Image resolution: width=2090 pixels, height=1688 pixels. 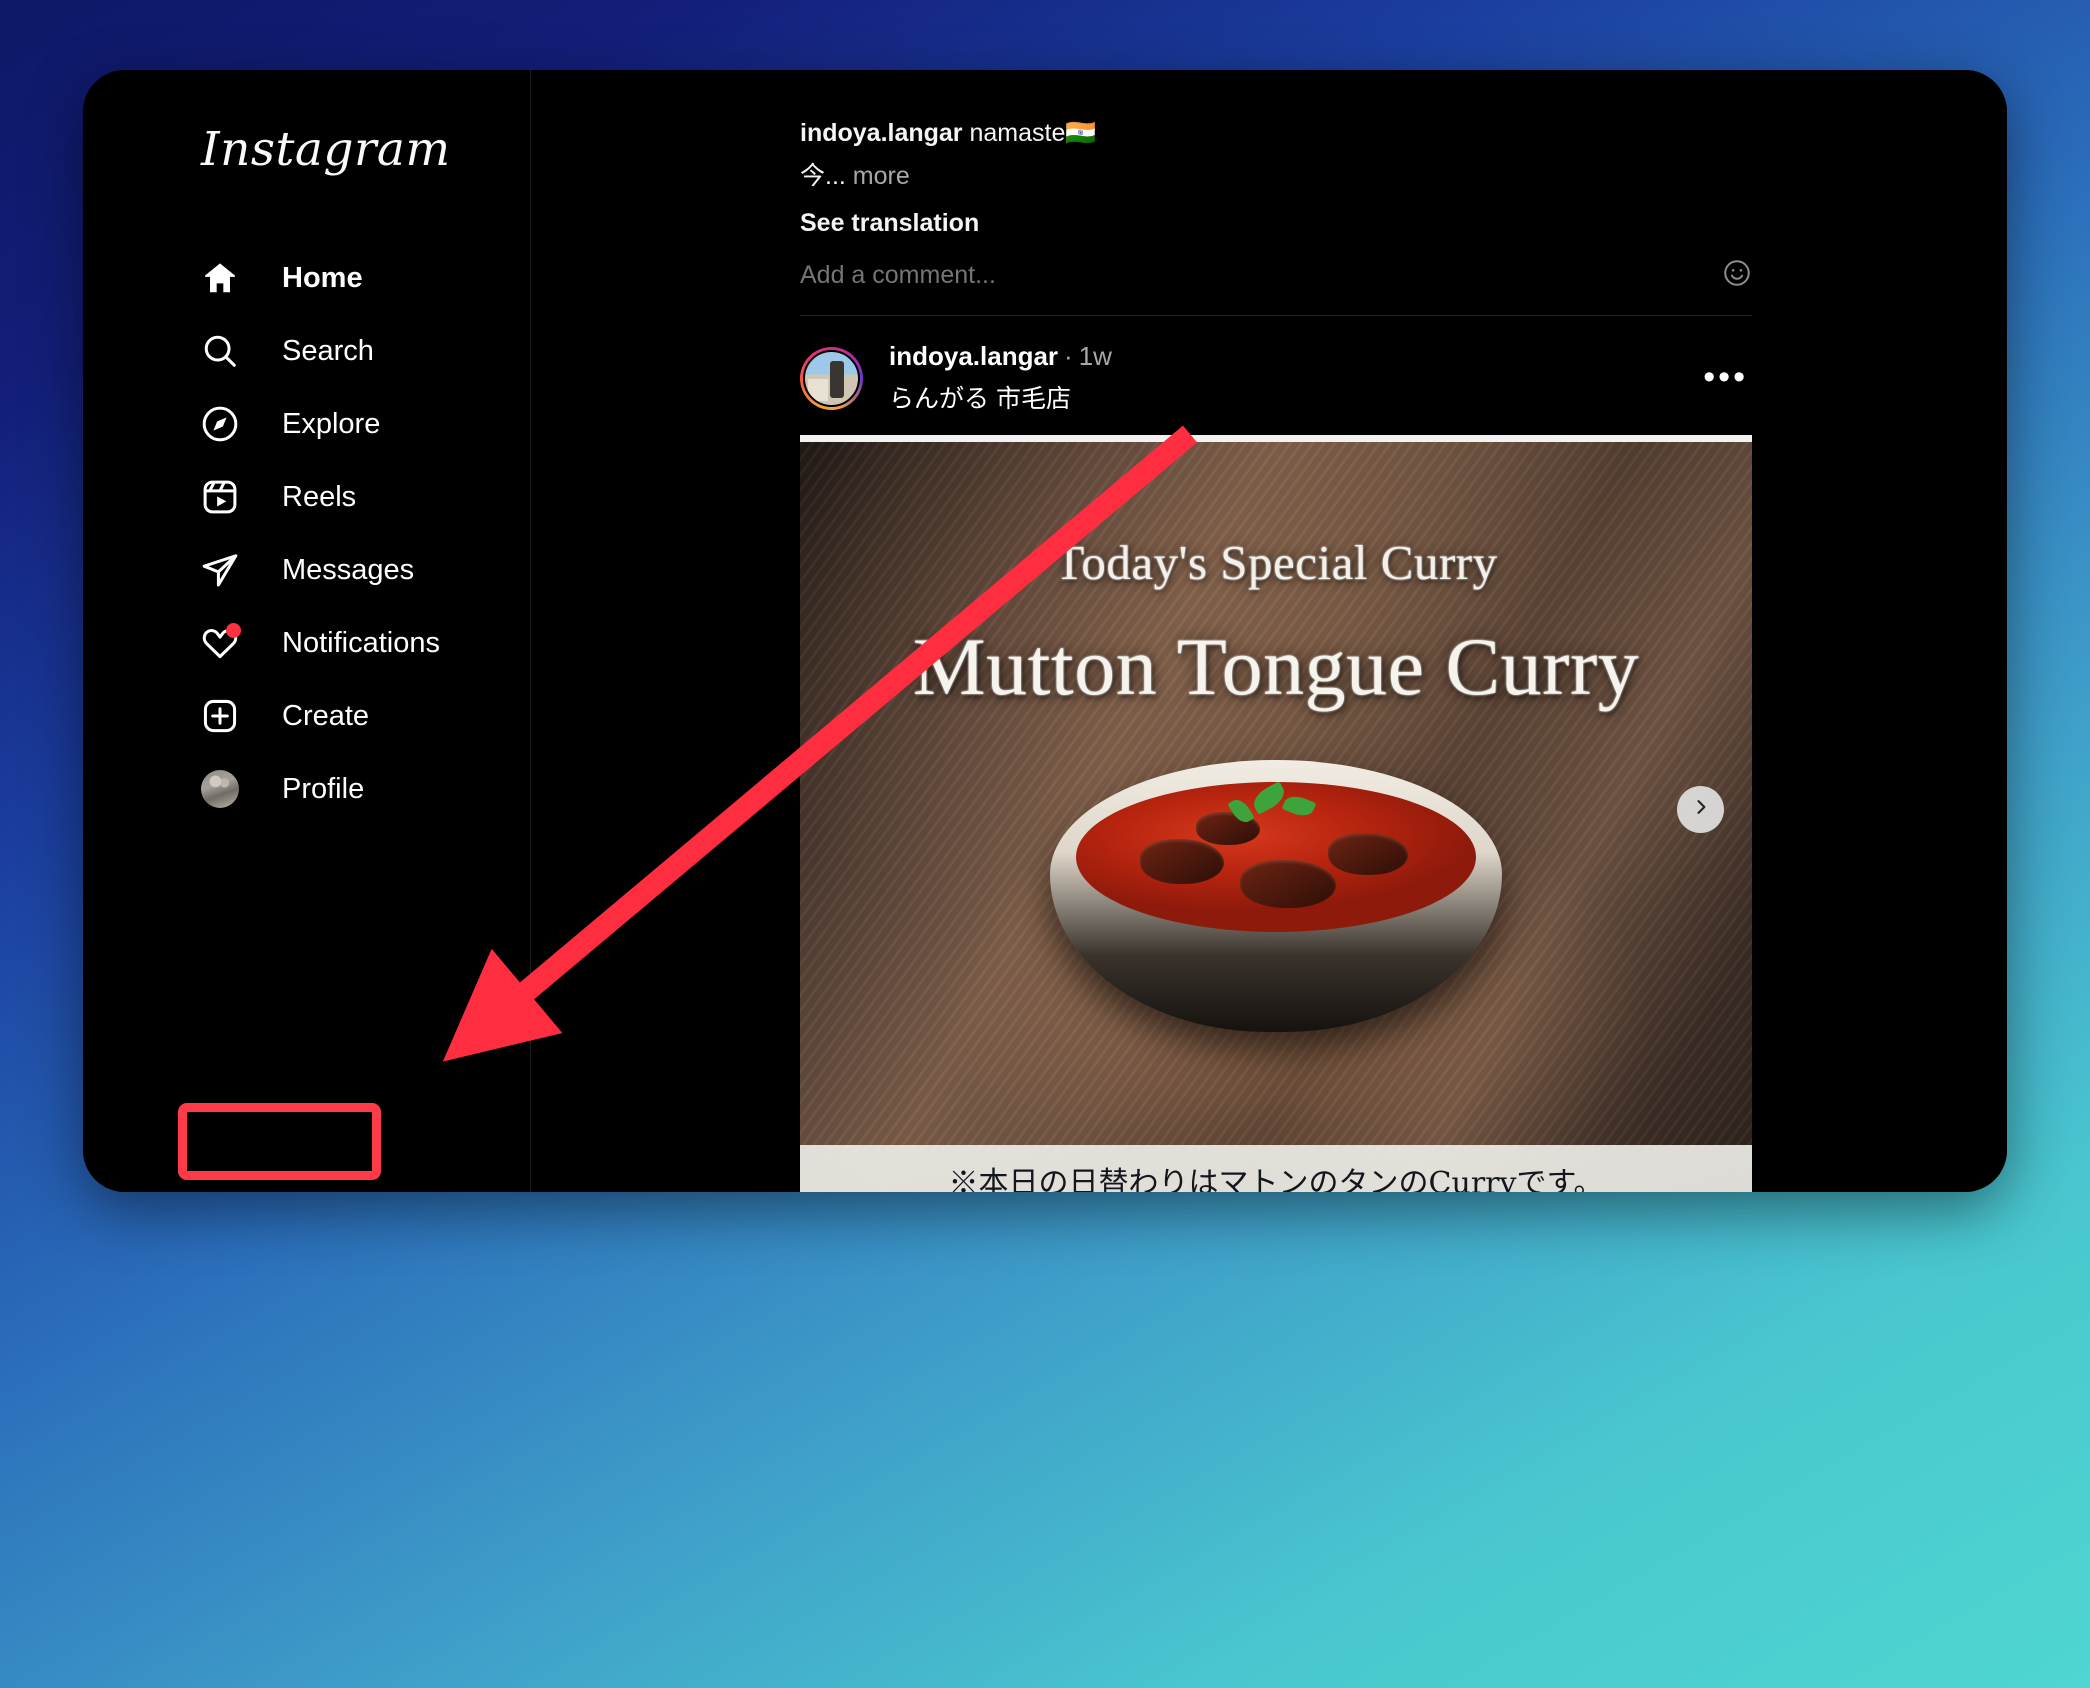 What do you see at coordinates (1000, 378) in the screenshot?
I see `post-header-text: indoya.langar · 1w らんがる 市毛店` at bounding box center [1000, 378].